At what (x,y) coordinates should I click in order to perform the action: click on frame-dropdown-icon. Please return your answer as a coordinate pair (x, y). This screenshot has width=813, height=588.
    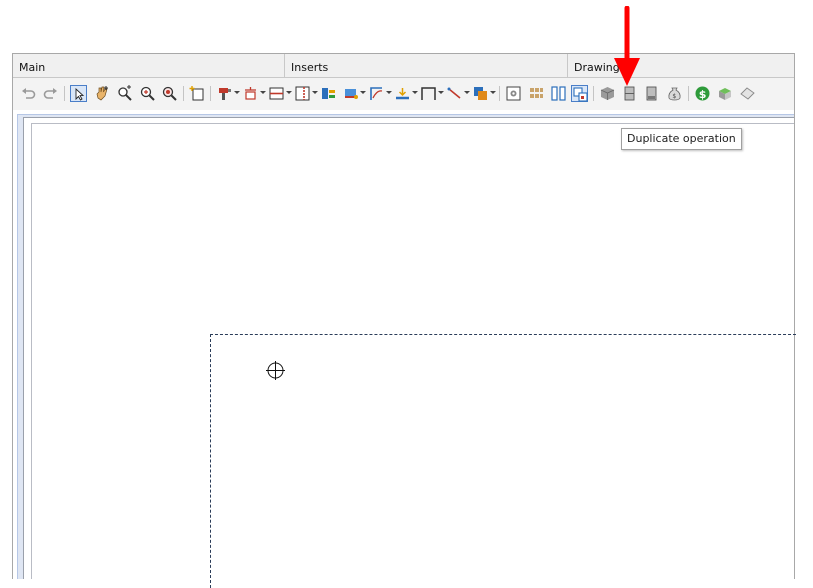
    Looking at the image, I should click on (441, 92).